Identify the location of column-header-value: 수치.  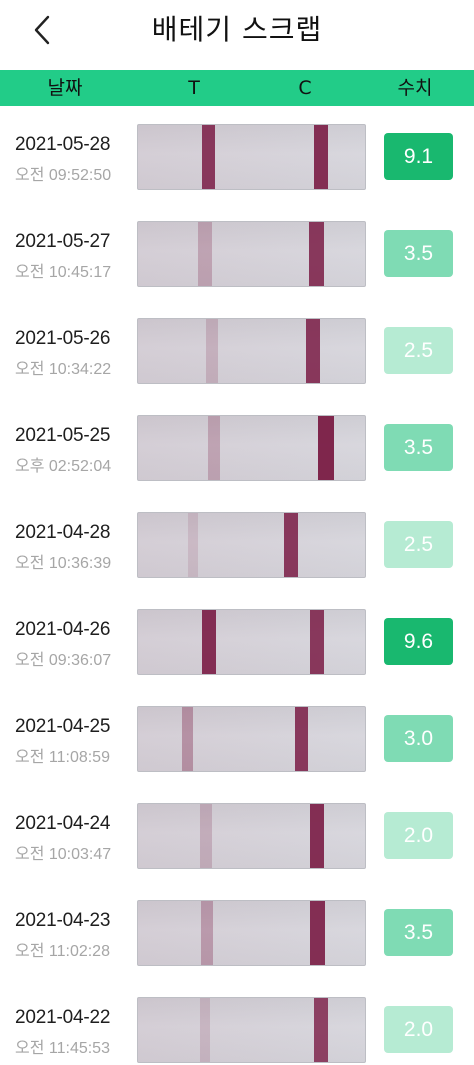
(415, 88).